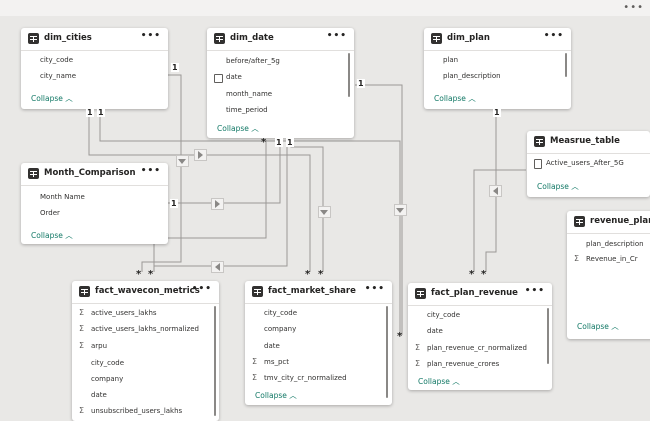  I want to click on card-header: fact_wavecon_metrics •••, so click(145, 292).